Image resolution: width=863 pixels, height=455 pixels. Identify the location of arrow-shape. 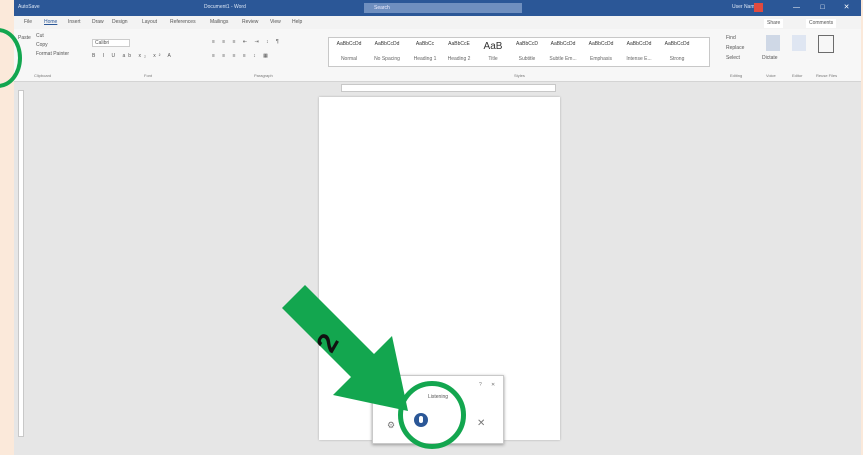
(345, 348).